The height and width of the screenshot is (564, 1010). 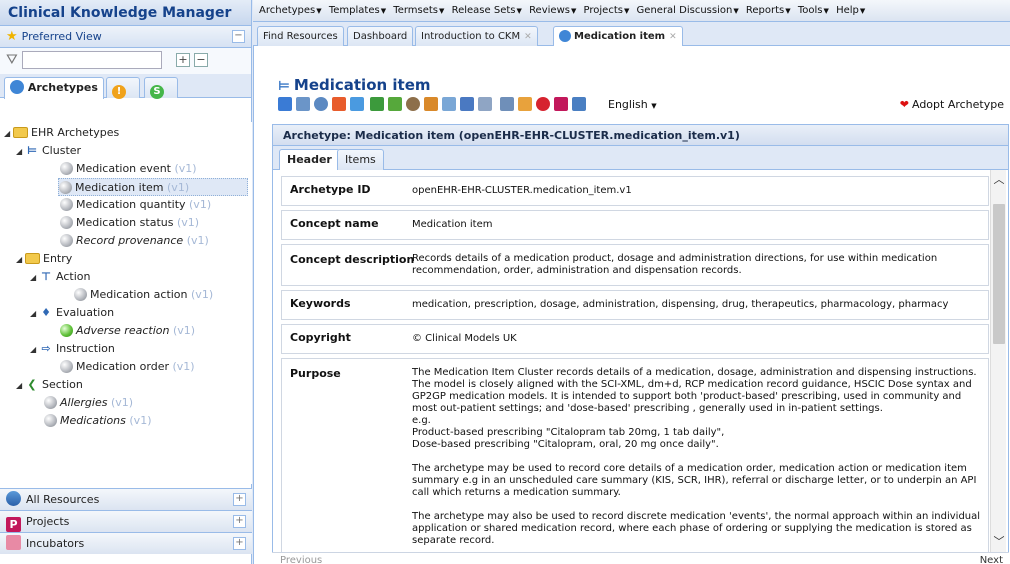 What do you see at coordinates (467, 104) in the screenshot?
I see `users-icon` at bounding box center [467, 104].